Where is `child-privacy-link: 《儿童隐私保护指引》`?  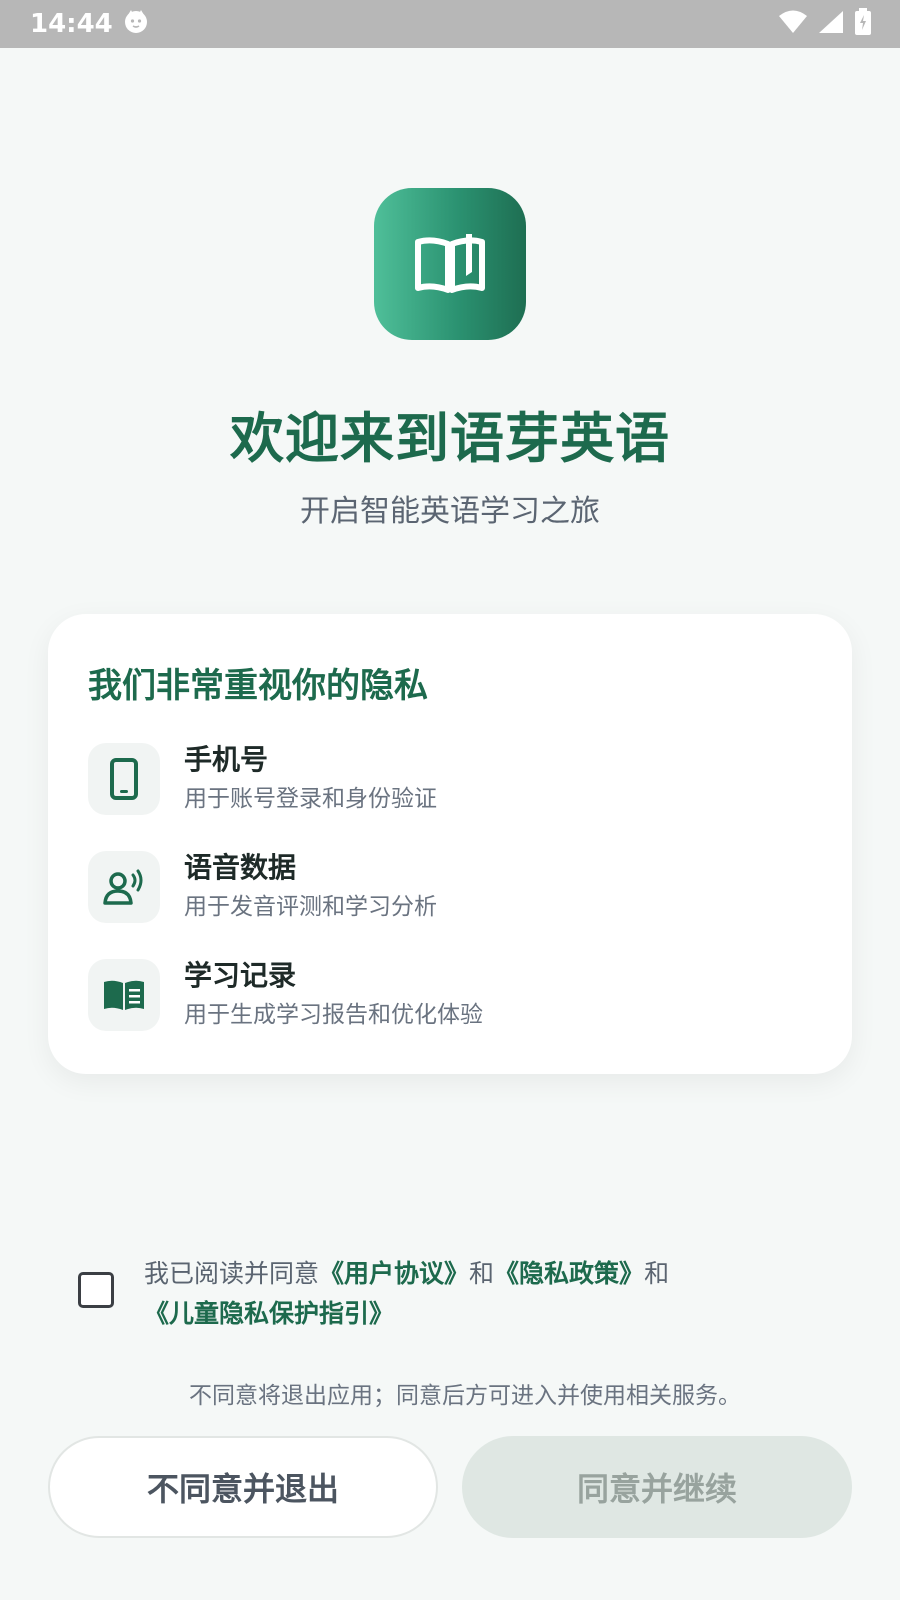
child-privacy-link: 《儿童隐私保护指引》 is located at coordinates (269, 1313).